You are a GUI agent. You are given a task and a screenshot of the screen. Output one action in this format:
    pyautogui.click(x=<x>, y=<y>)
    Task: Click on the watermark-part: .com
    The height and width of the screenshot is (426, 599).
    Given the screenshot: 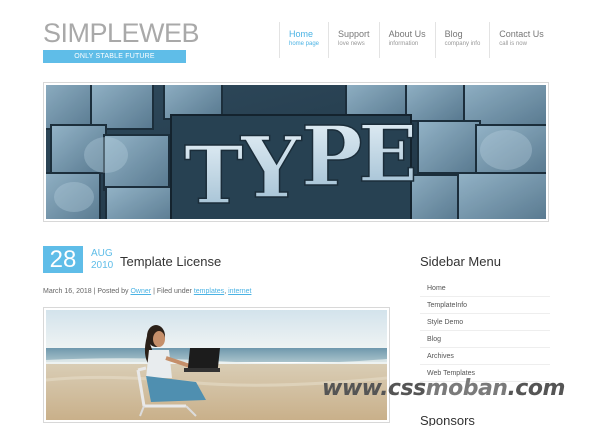 What is the action you would take?
    pyautogui.click(x=536, y=388)
    